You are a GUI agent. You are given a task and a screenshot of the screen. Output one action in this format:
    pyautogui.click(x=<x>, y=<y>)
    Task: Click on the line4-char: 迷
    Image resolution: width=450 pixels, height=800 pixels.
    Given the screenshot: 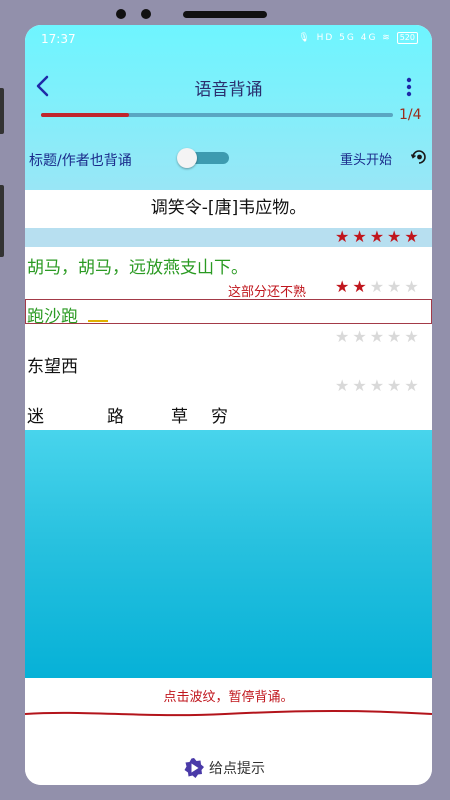 What is the action you would take?
    pyautogui.click(x=35, y=417)
    